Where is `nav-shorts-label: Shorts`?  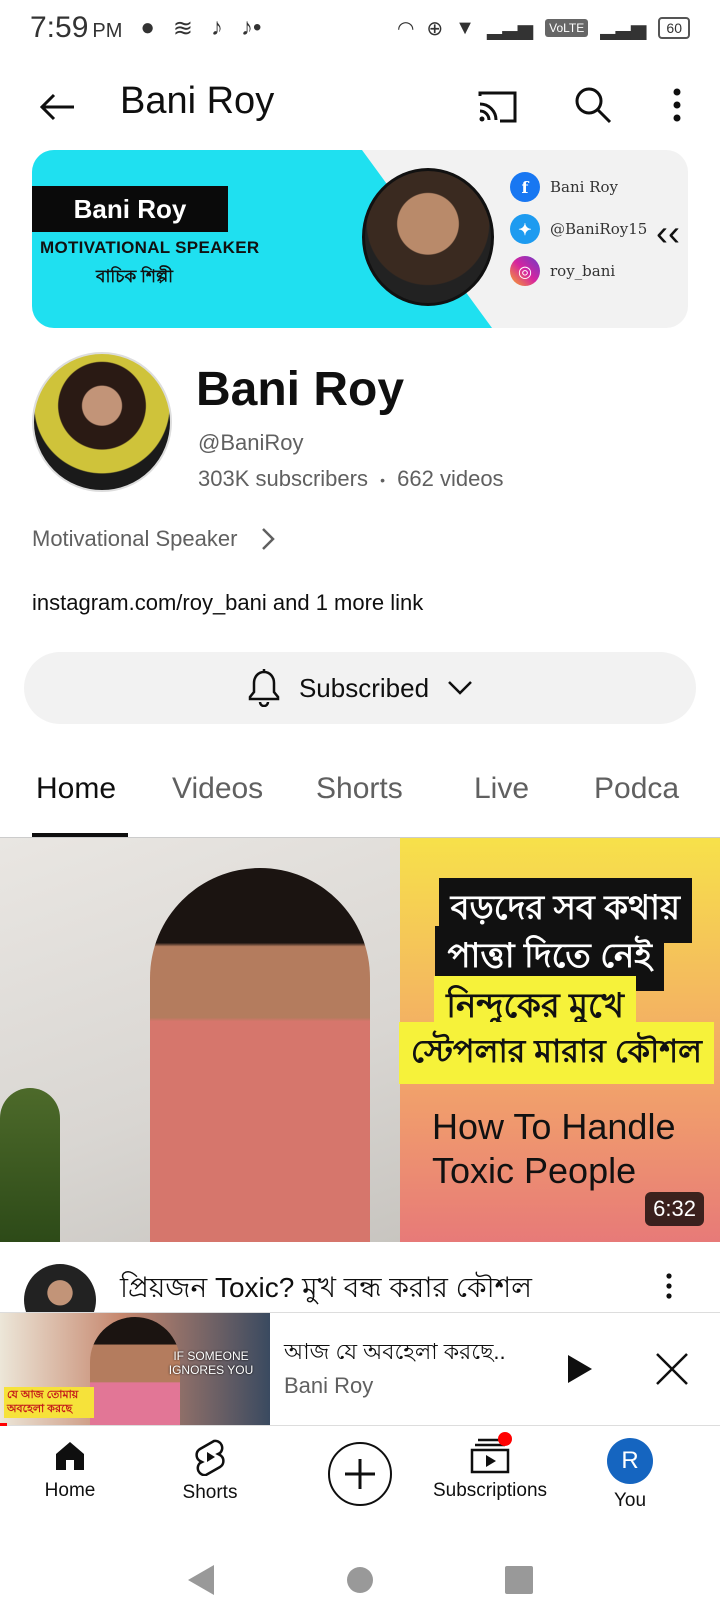
nav-shorts-label: Shorts is located at coordinates (210, 1492).